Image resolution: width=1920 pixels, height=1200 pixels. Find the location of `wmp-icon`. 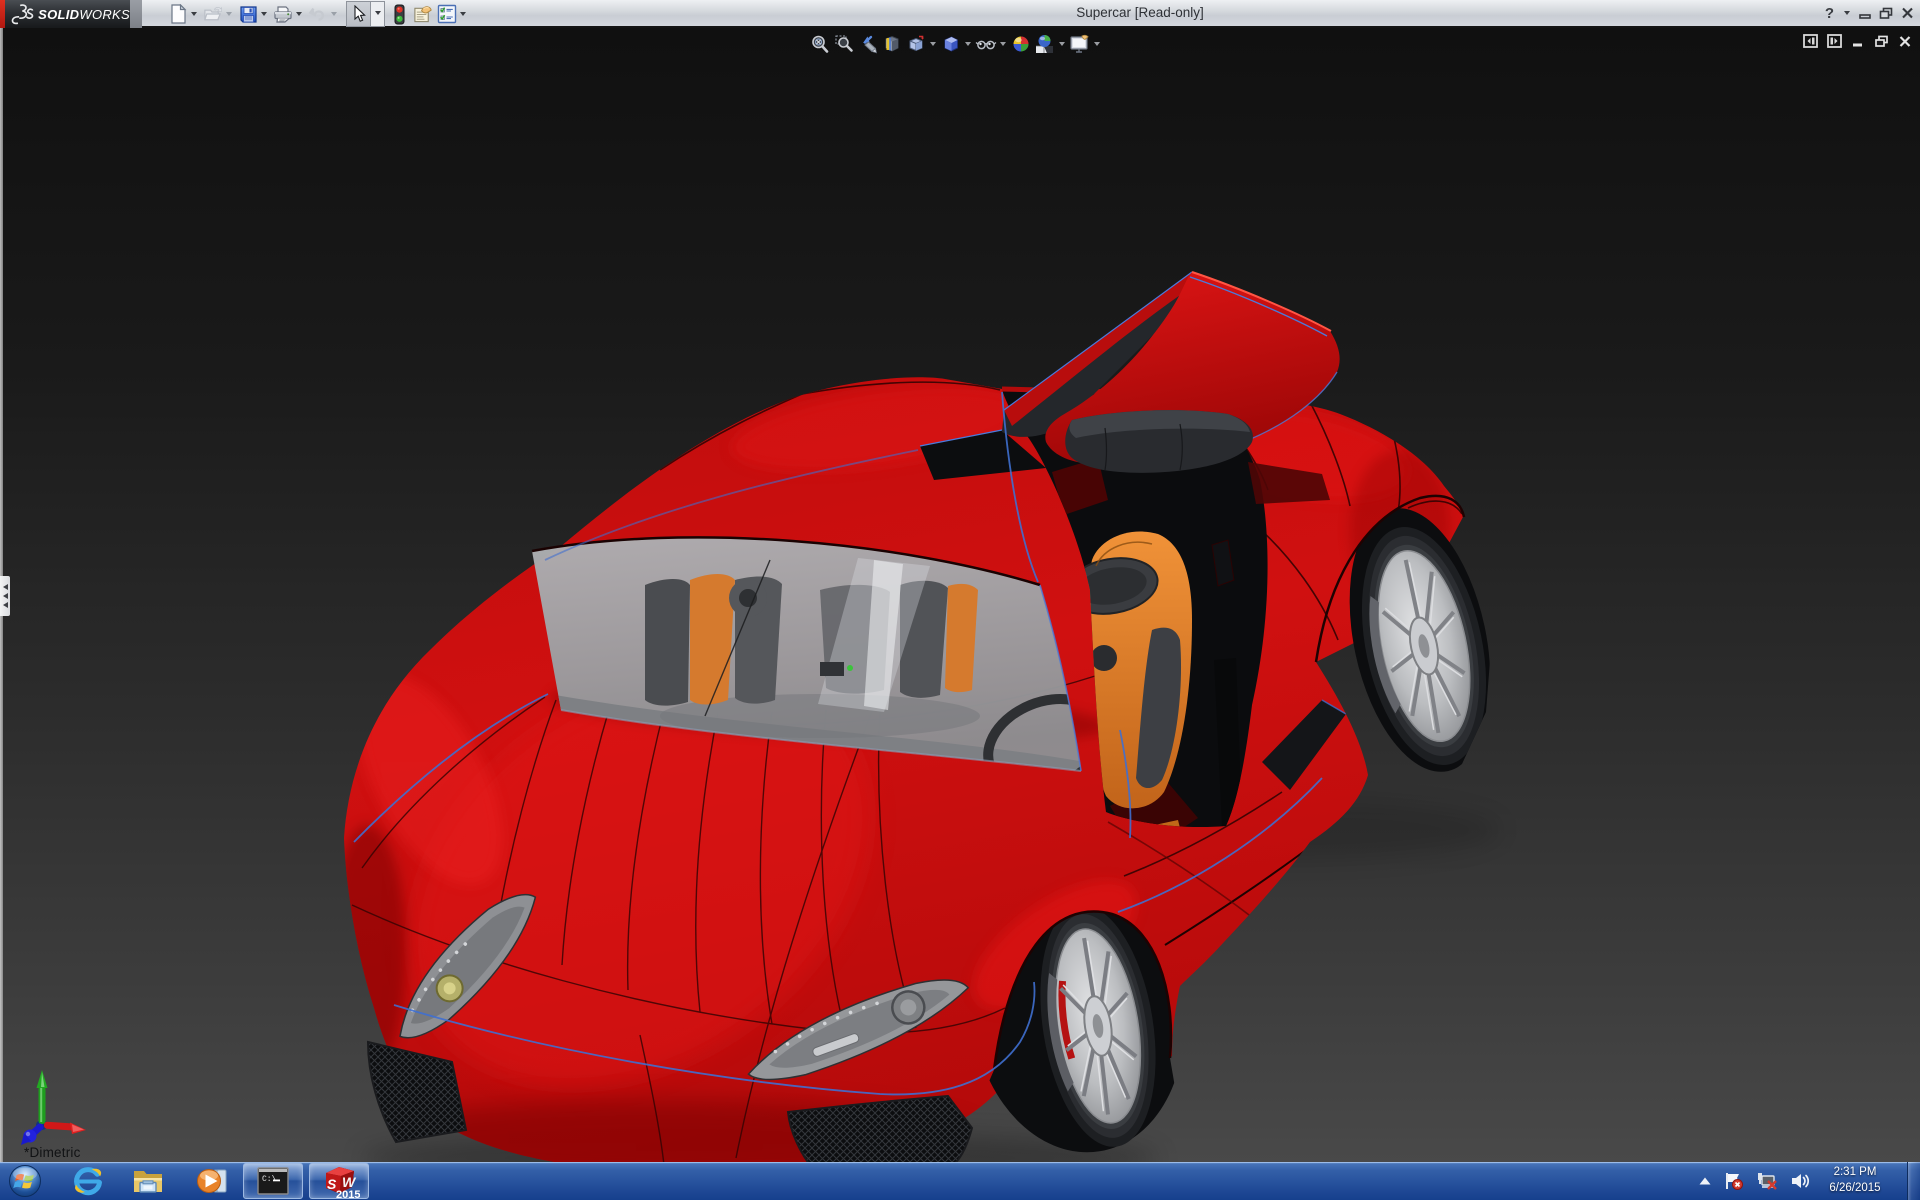

wmp-icon is located at coordinates (212, 1181).